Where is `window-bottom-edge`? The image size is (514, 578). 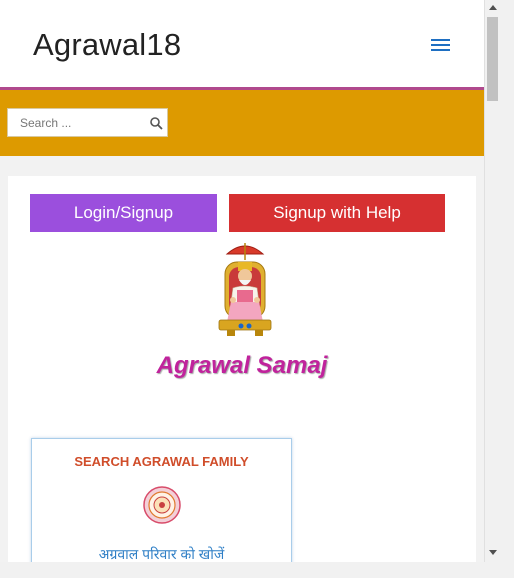 window-bottom-edge is located at coordinates (257, 570).